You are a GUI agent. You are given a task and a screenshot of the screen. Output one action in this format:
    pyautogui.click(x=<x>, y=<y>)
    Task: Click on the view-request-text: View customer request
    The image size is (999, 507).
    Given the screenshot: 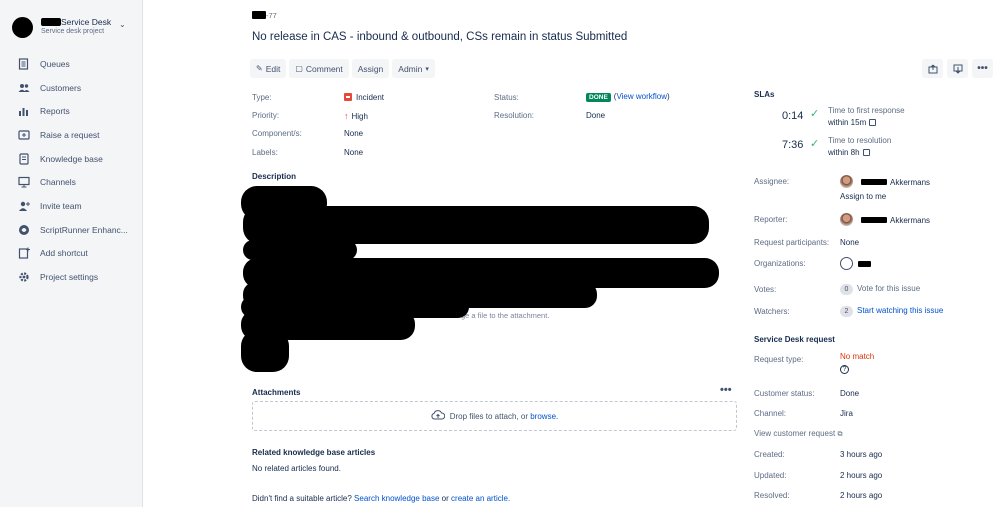 What is the action you would take?
    pyautogui.click(x=795, y=433)
    